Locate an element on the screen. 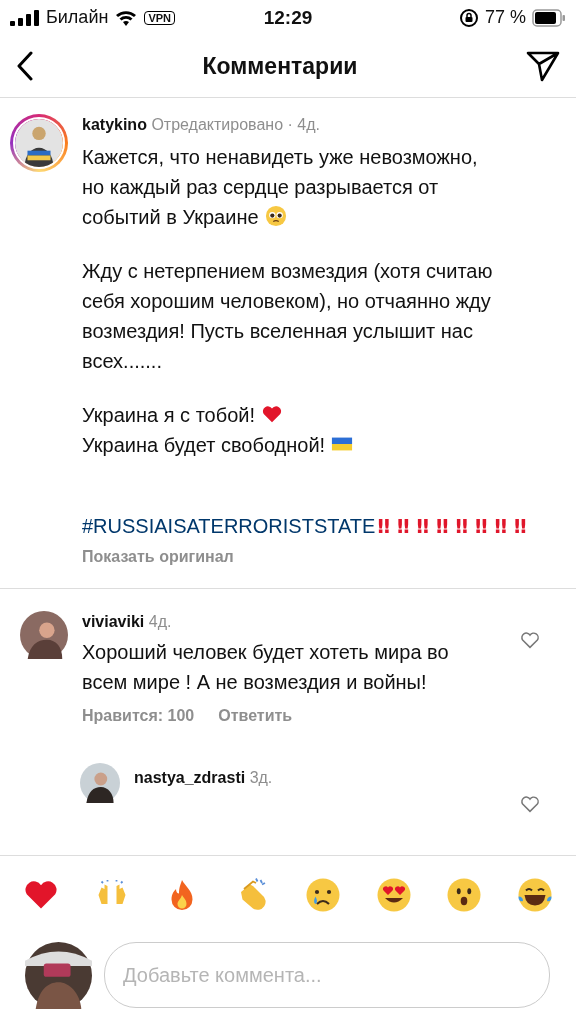 The height and width of the screenshot is (1024, 576). clock-time: 12:29 is located at coordinates (288, 17).